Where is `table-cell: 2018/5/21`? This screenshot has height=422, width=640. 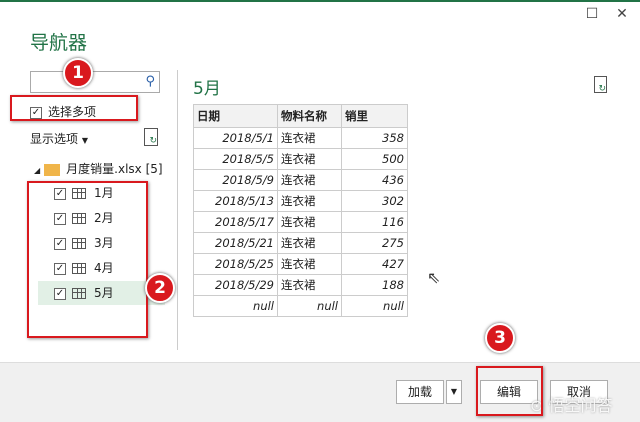 table-cell: 2018/5/21 is located at coordinates (235, 243).